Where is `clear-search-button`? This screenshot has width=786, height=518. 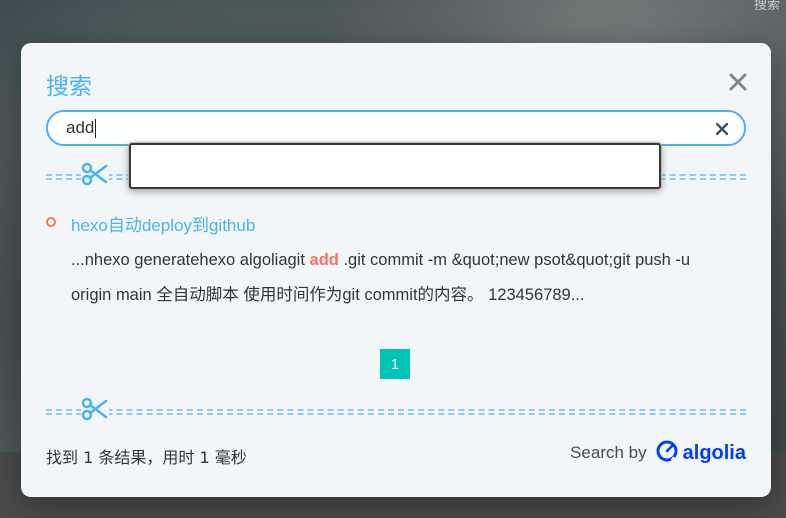
clear-search-button is located at coordinates (722, 128).